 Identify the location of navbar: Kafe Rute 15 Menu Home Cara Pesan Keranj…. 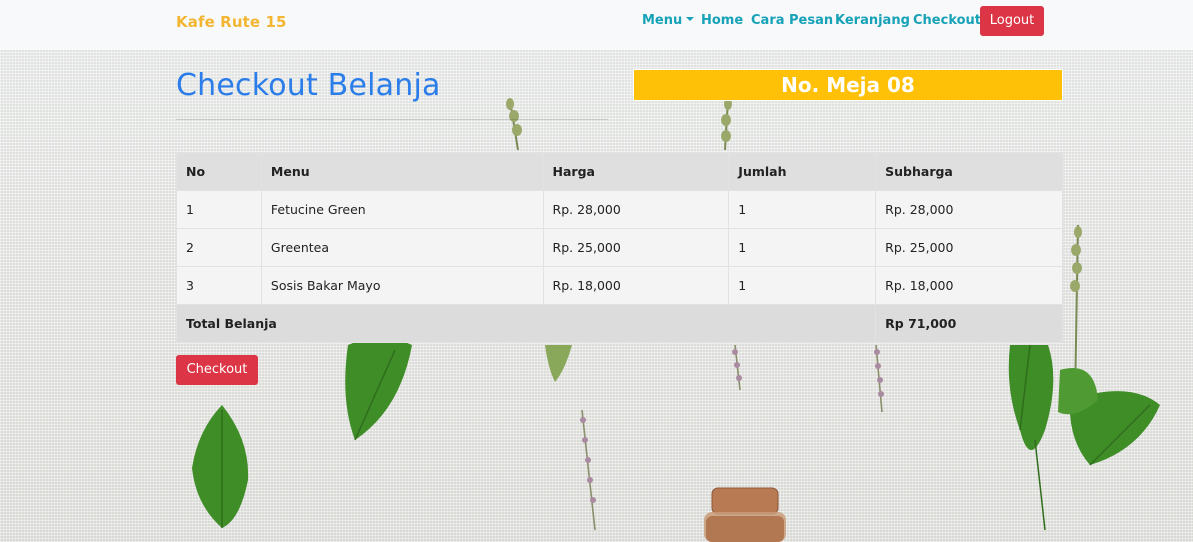
(596, 25).